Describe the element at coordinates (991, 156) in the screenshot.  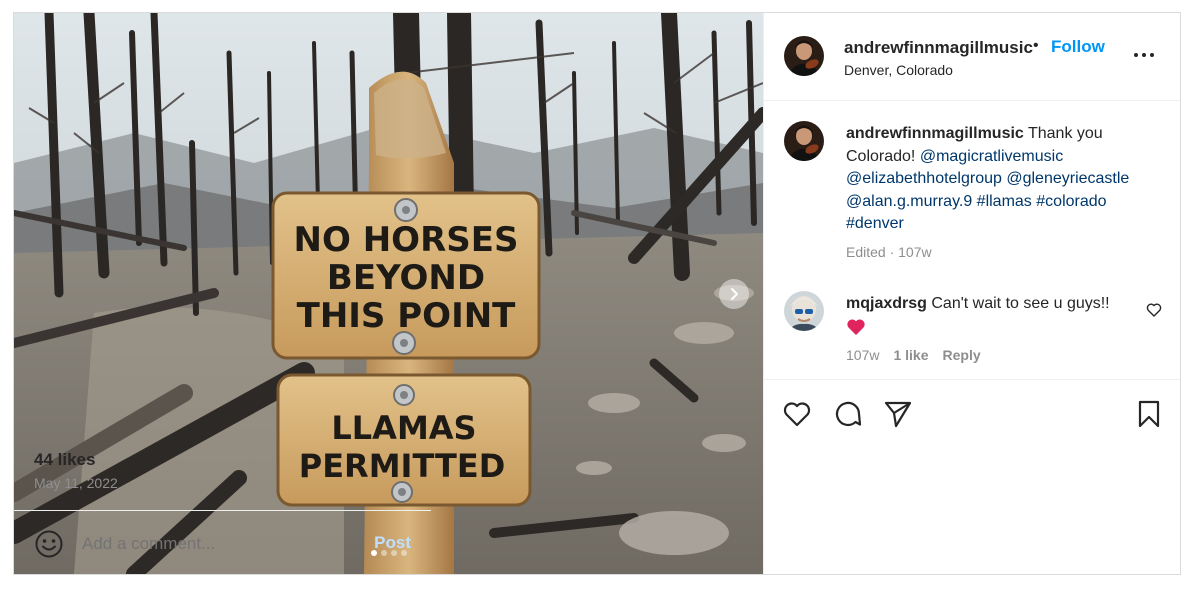
I see `mention-link: @magicratlivemusic` at that location.